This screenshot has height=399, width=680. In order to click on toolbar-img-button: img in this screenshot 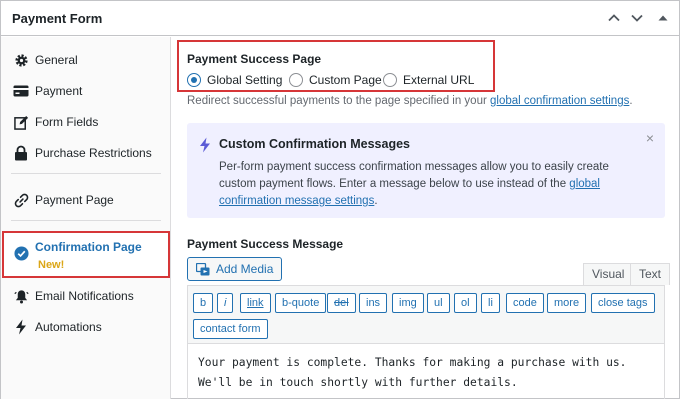, I will do `click(408, 303)`.